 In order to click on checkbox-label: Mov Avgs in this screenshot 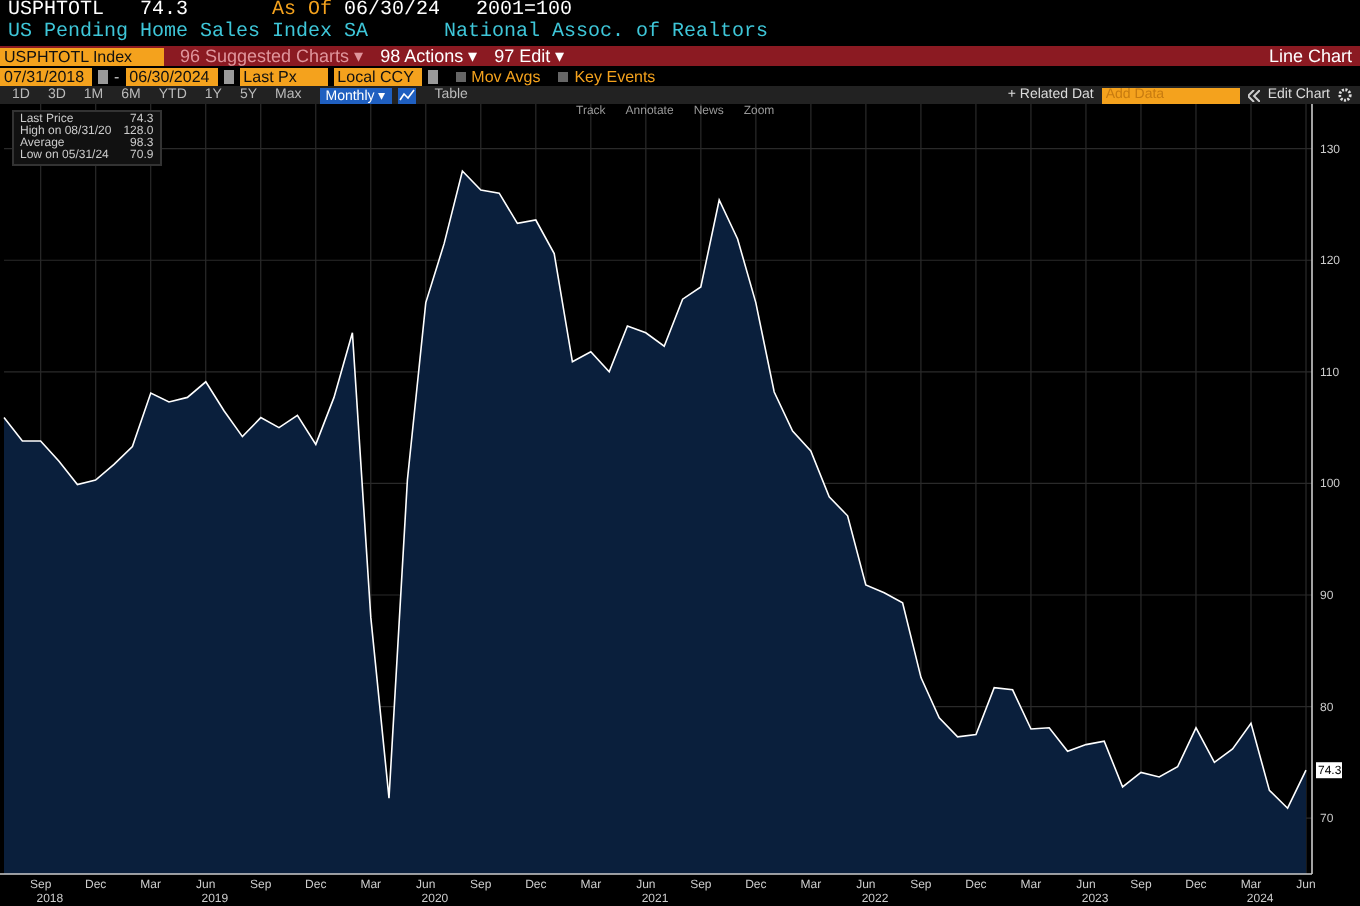, I will do `click(506, 77)`.